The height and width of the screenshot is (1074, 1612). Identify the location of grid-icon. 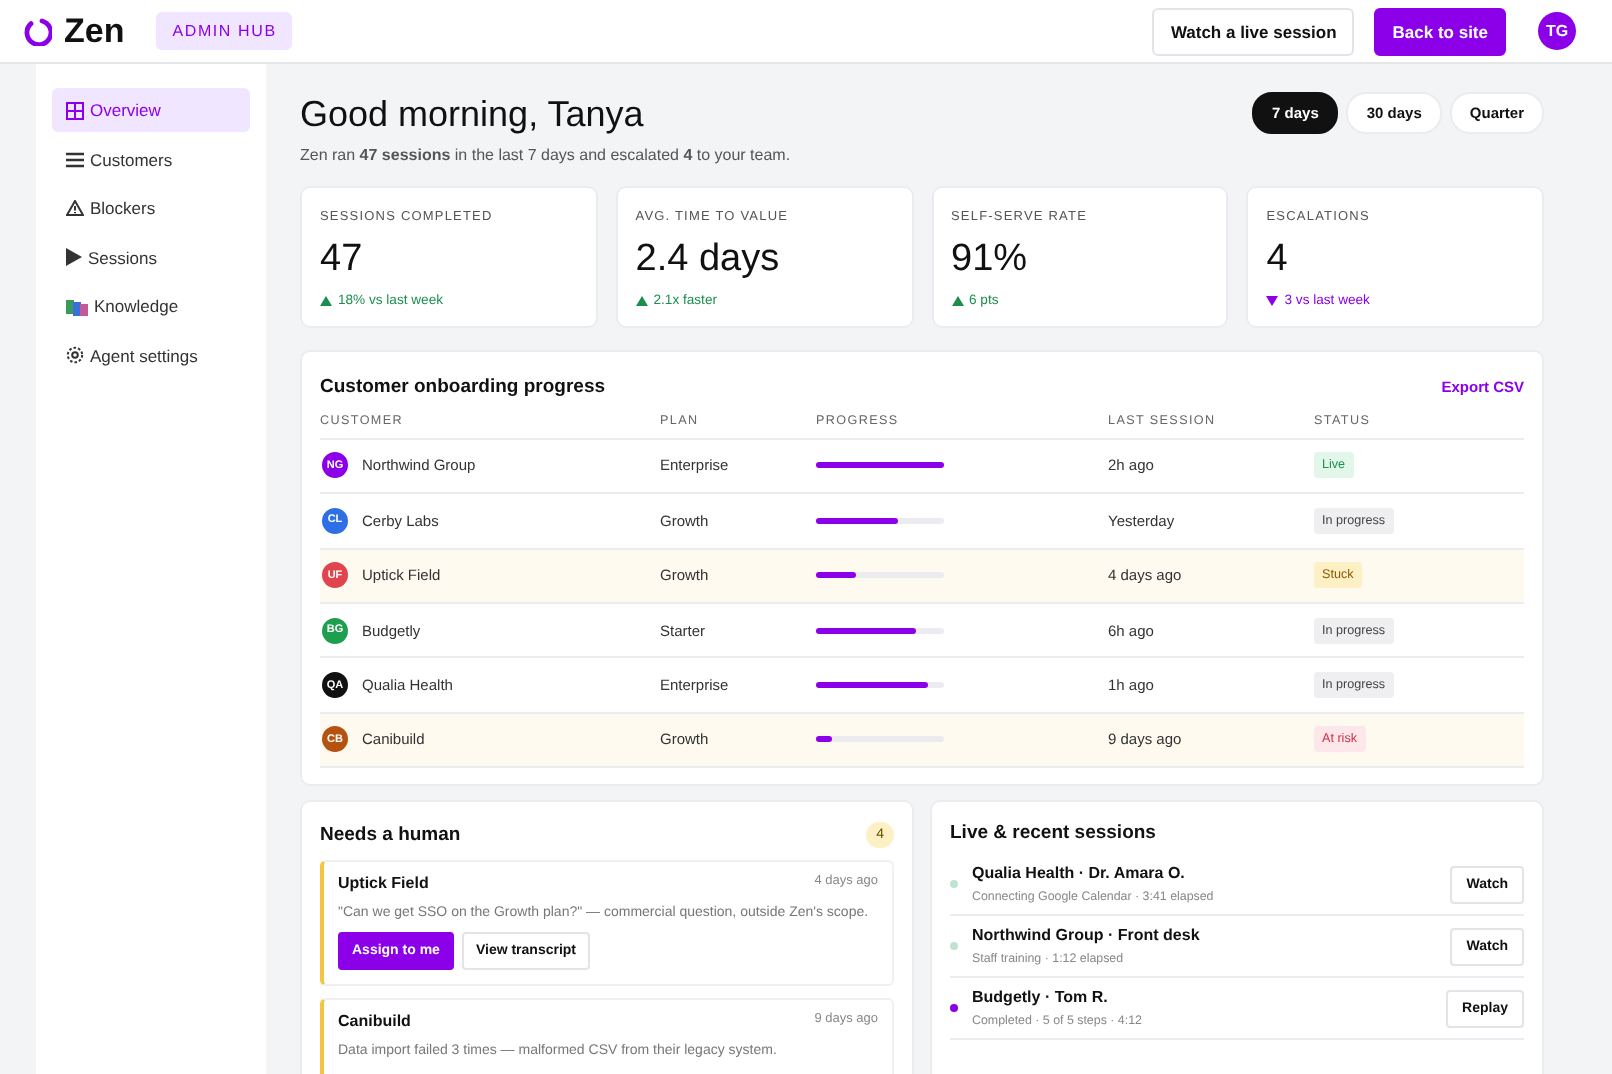
(75, 110).